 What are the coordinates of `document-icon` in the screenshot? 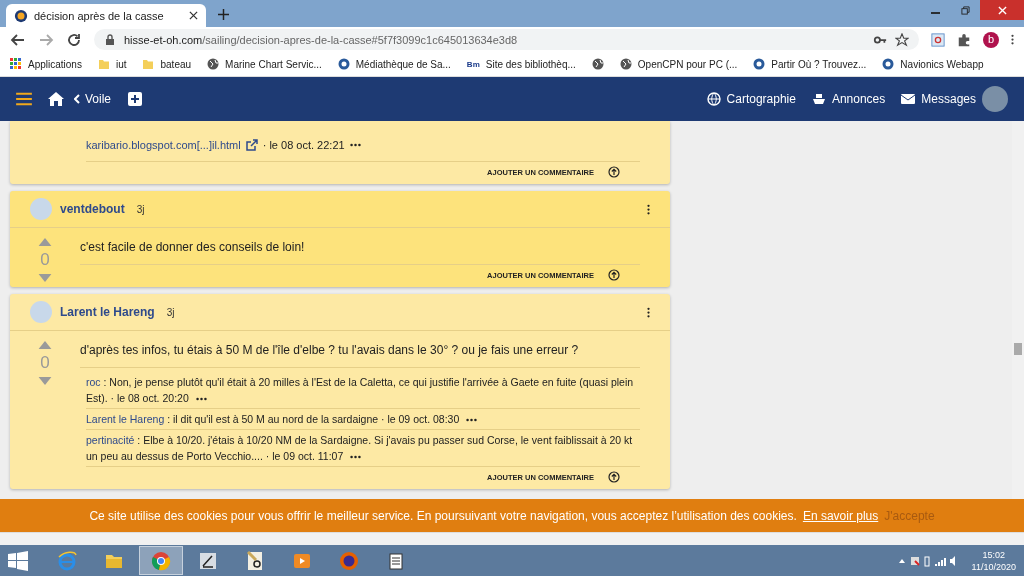 It's located at (255, 560).